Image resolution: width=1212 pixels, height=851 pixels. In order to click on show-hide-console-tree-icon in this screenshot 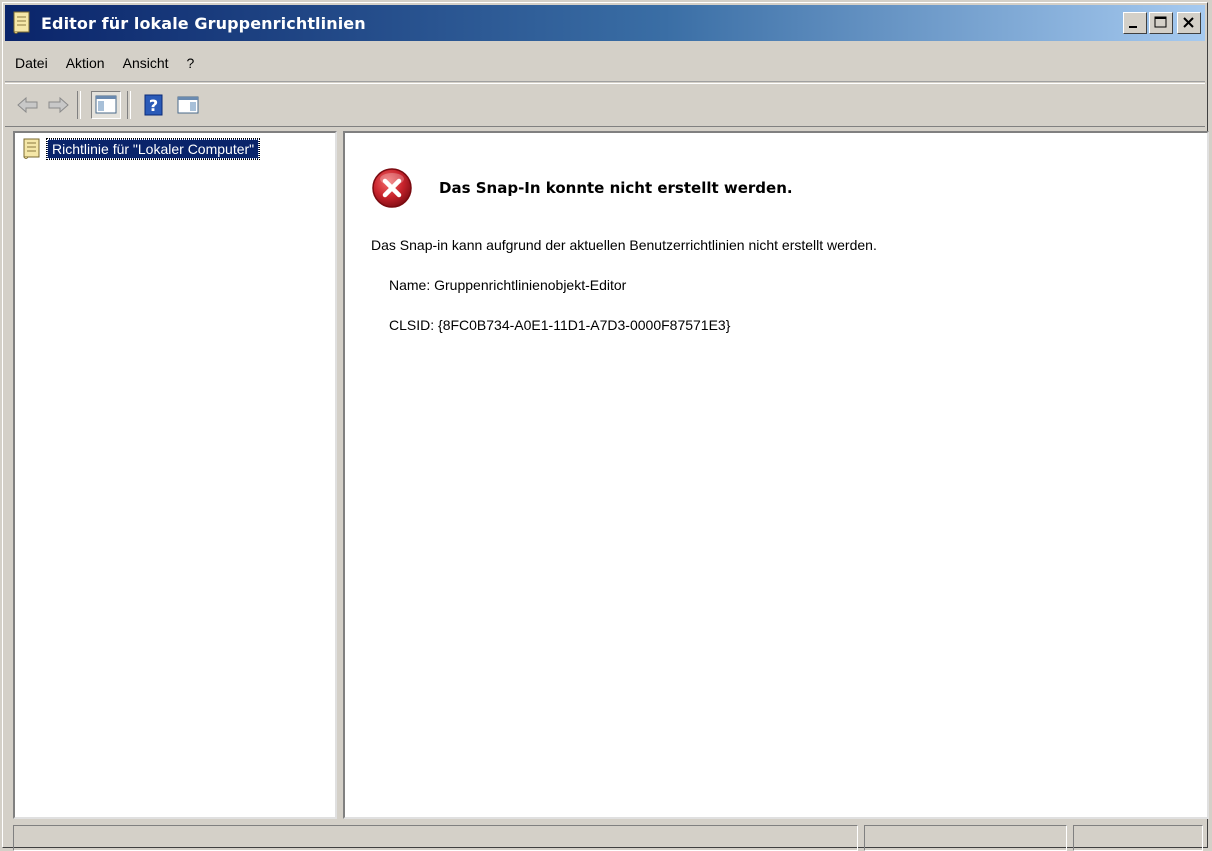, I will do `click(106, 104)`.